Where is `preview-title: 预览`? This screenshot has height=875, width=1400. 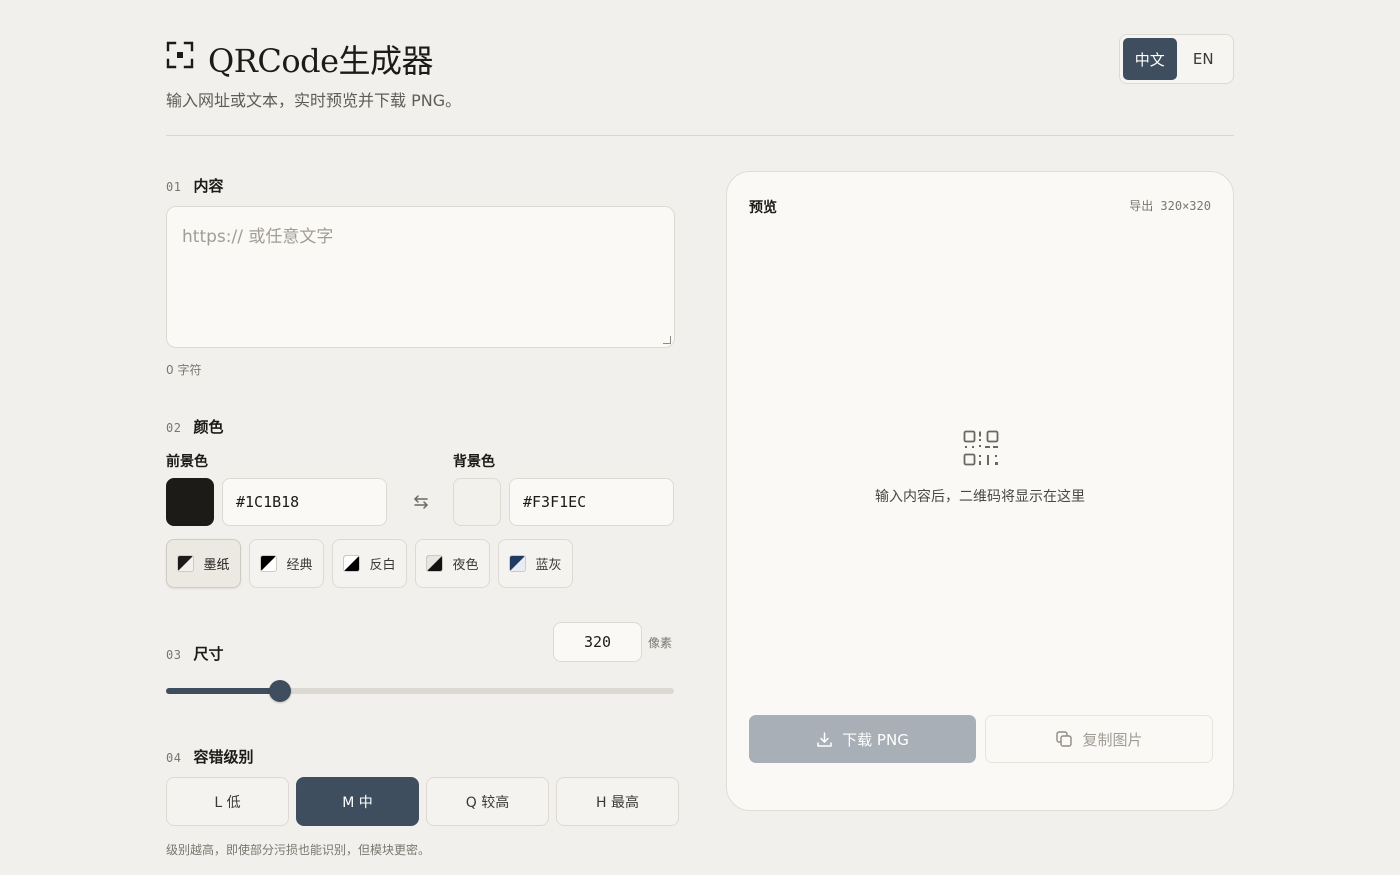
preview-title: 预览 is located at coordinates (763, 208).